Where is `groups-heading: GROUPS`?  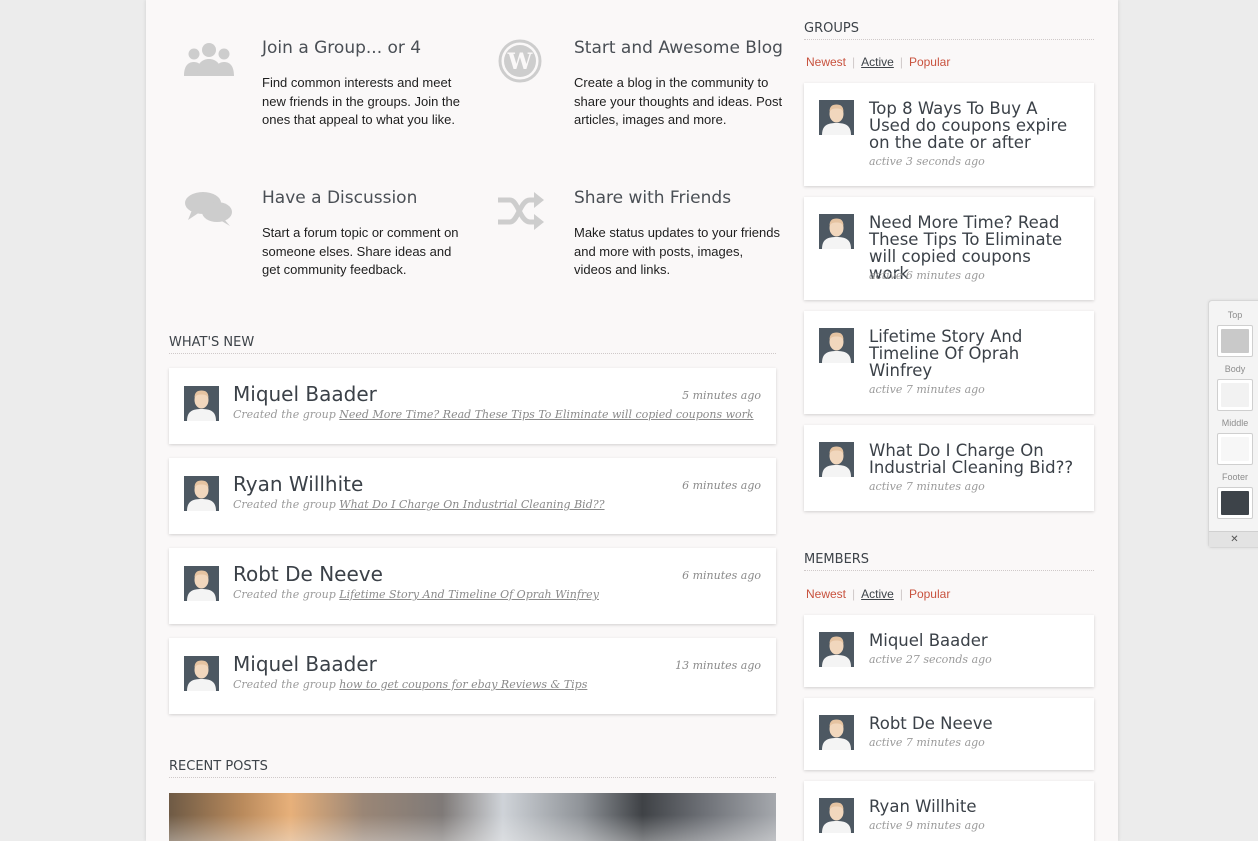
groups-heading: GROUPS is located at coordinates (949, 30).